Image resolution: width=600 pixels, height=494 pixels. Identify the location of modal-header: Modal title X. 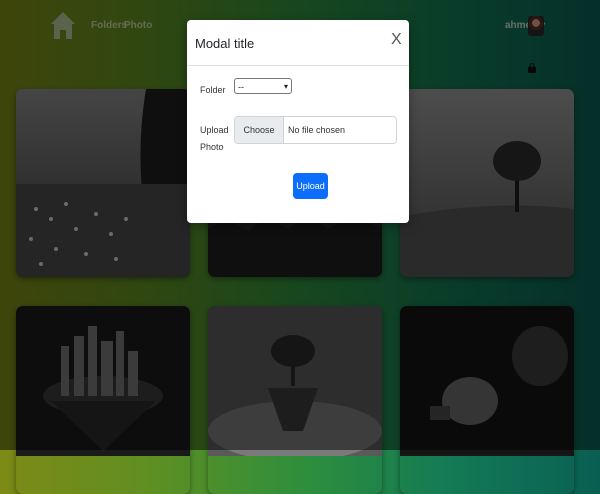
(298, 43).